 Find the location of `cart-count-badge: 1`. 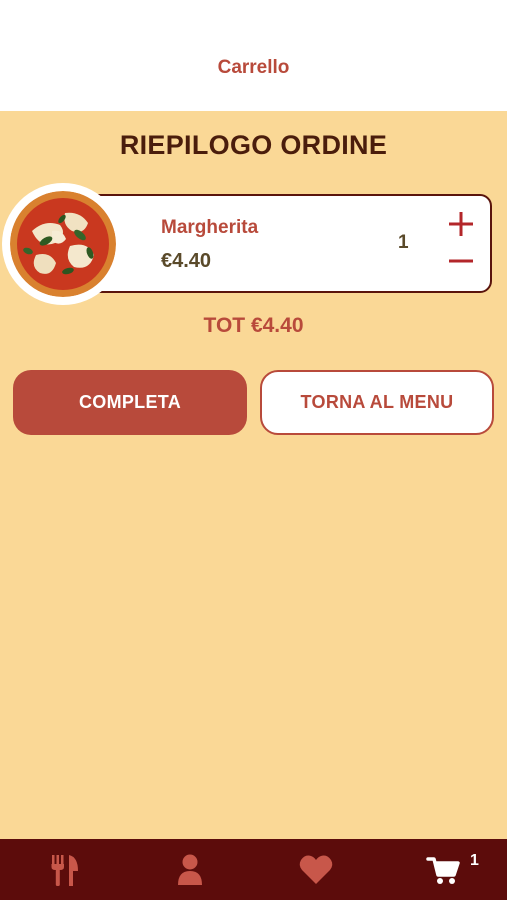

cart-count-badge: 1 is located at coordinates (474, 860).